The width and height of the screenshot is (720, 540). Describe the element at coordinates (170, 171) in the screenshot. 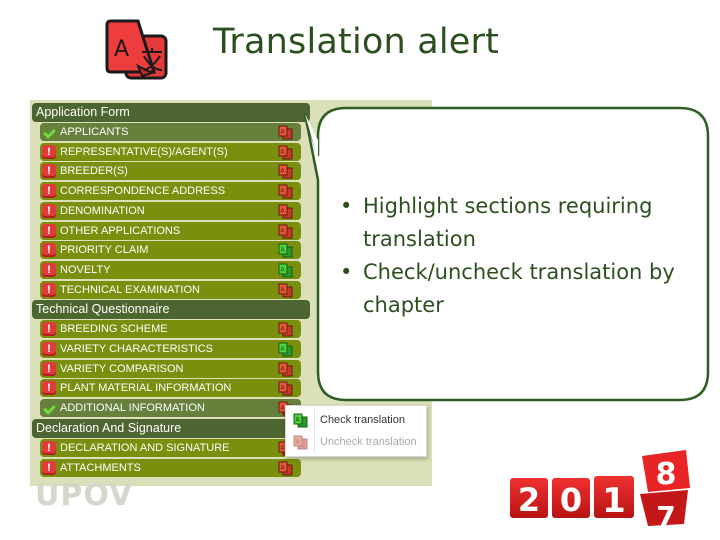

I see `section-item: BREEDER(S) A` at that location.